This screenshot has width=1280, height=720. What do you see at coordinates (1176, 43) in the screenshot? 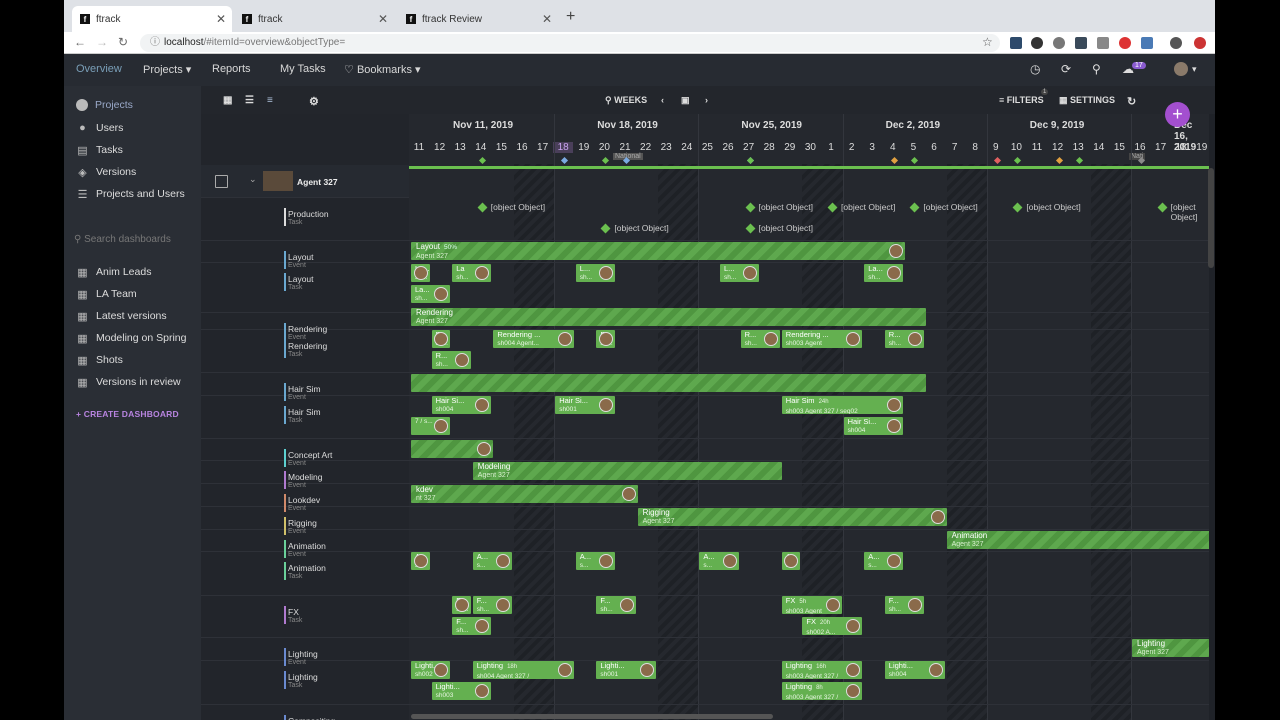
I see `profile-avatar` at bounding box center [1176, 43].